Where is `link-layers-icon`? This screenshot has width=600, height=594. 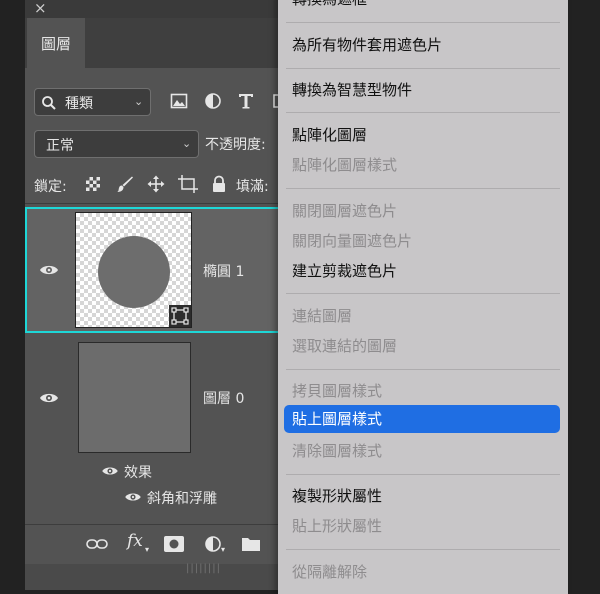 link-layers-icon is located at coordinates (97, 544).